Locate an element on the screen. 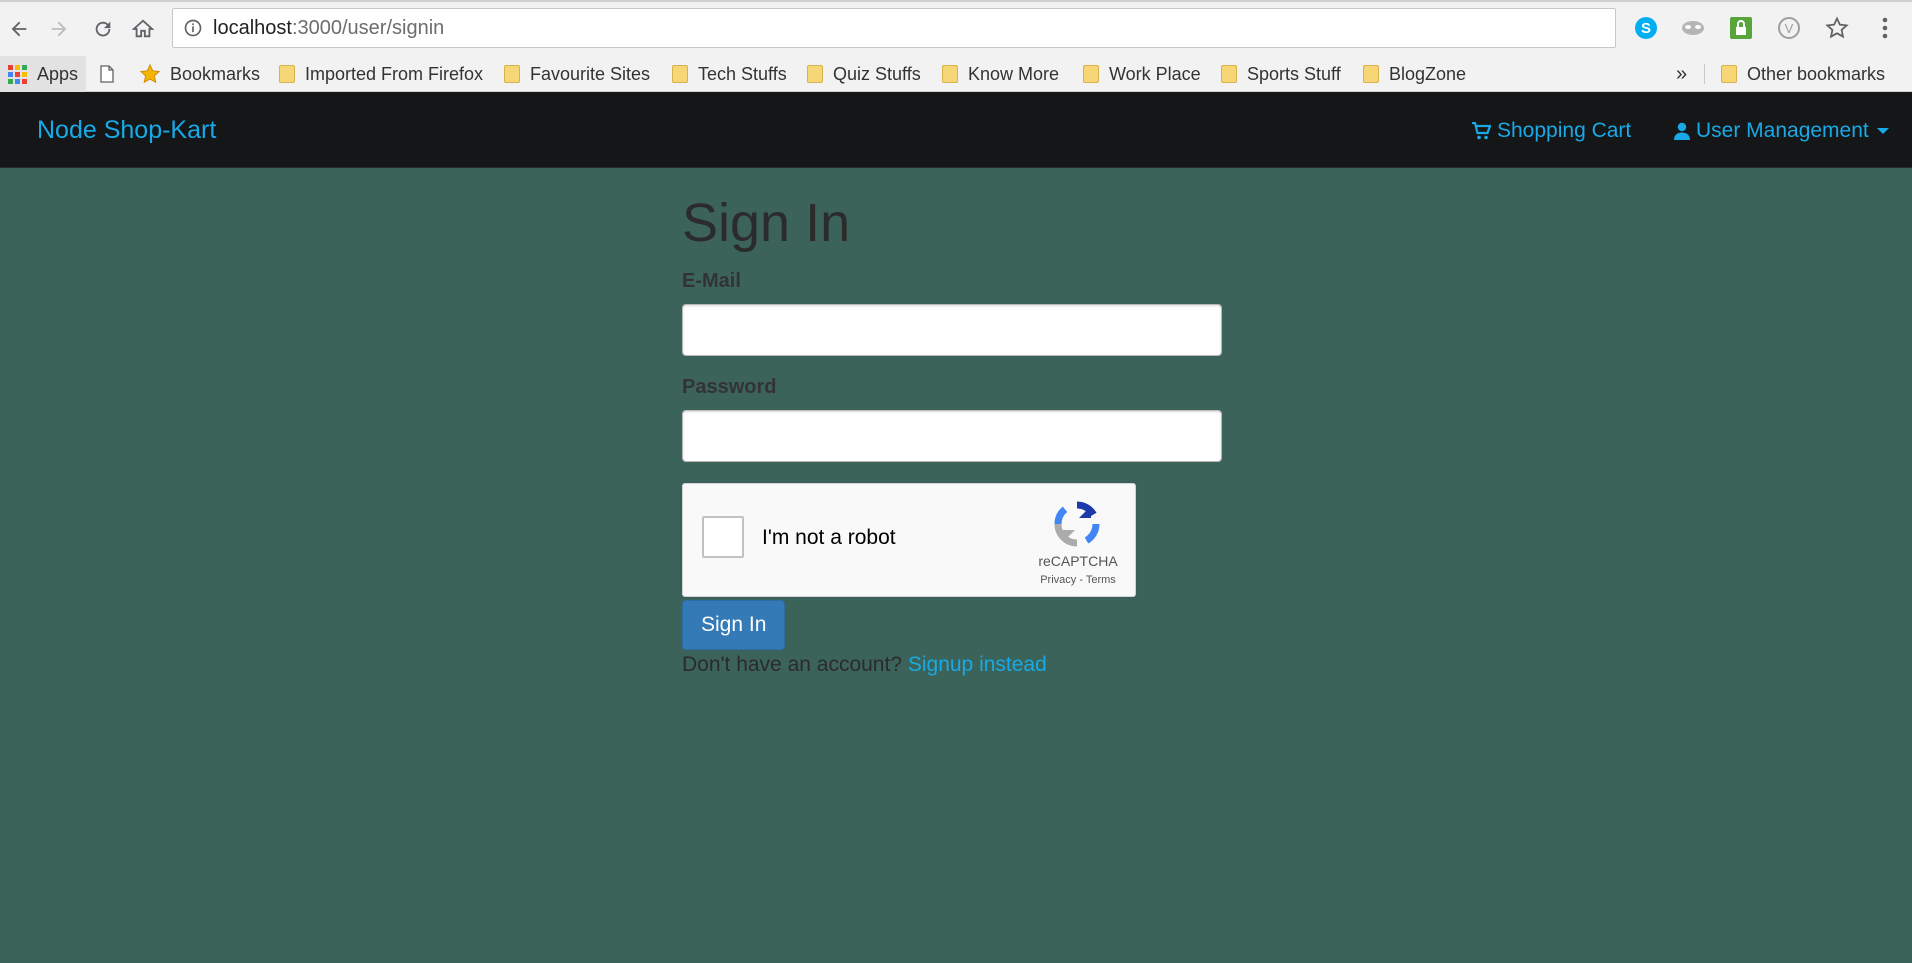 This screenshot has height=963, width=1912. browser-toolbar: localhost:3000/user/signin S V is located at coordinates (956, 28).